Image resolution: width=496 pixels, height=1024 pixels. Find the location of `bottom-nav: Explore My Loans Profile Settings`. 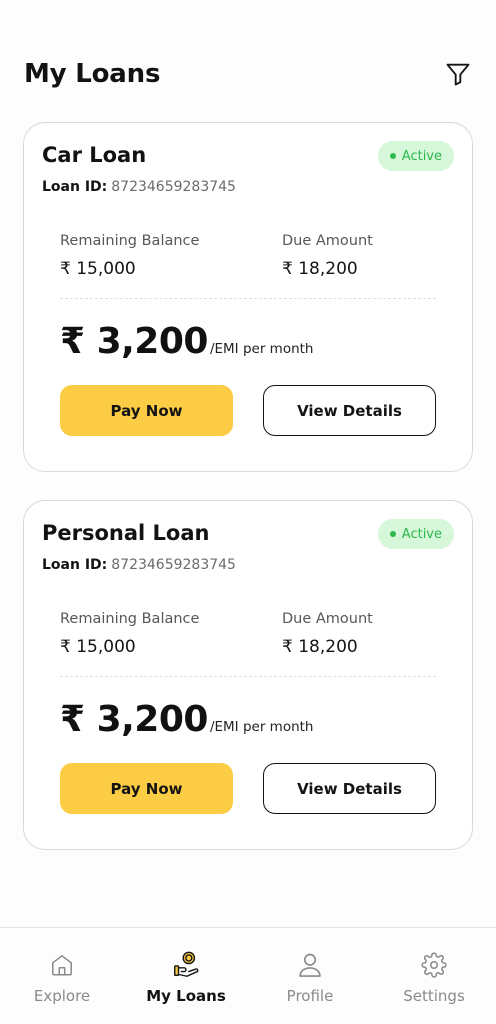

bottom-nav: Explore My Loans Profile Settings is located at coordinates (248, 975).